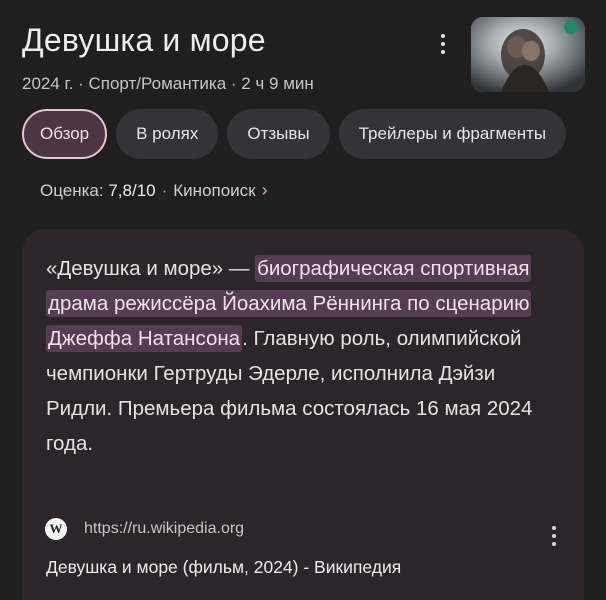 This screenshot has width=606, height=600. What do you see at coordinates (151, 268) in the screenshot?
I see `description-intro: «Девушка и море» —` at bounding box center [151, 268].